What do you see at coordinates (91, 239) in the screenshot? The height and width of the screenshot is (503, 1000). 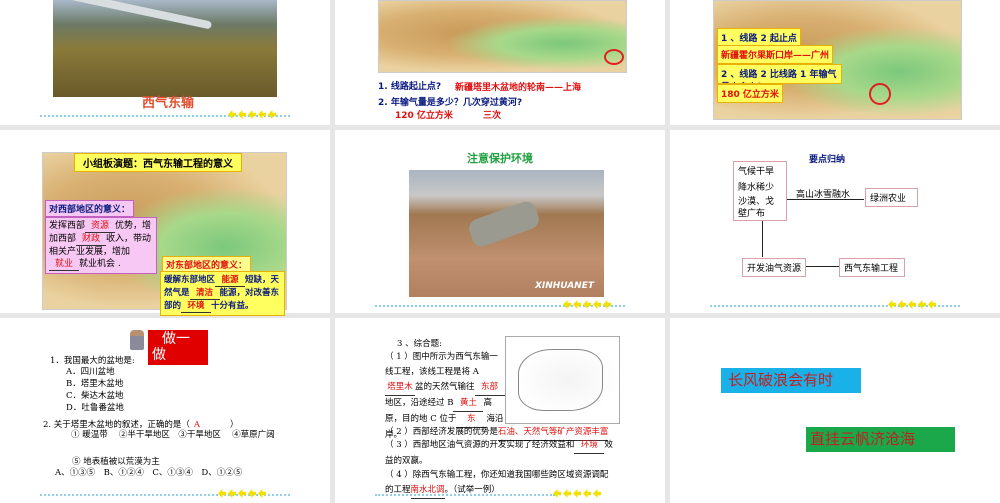 I see `answer: 财政` at bounding box center [91, 239].